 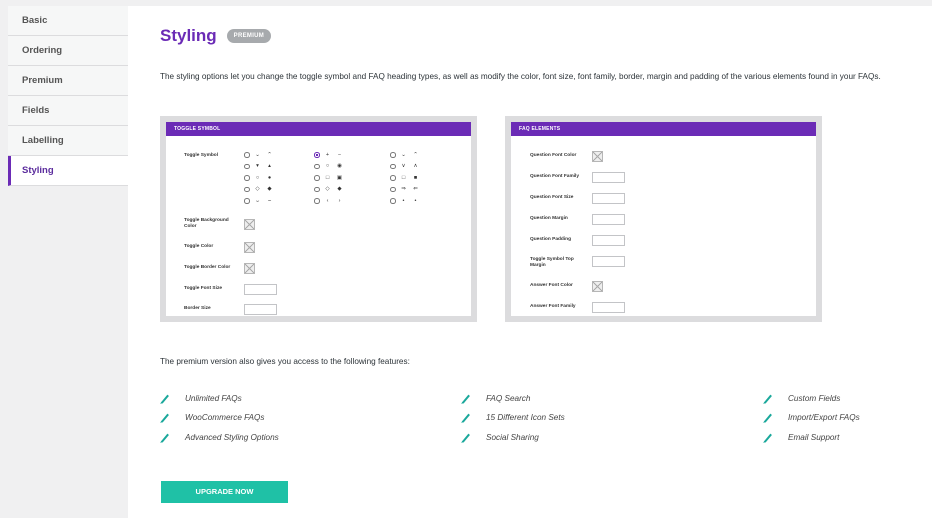 I want to click on question-font-family-input, so click(x=608, y=177).